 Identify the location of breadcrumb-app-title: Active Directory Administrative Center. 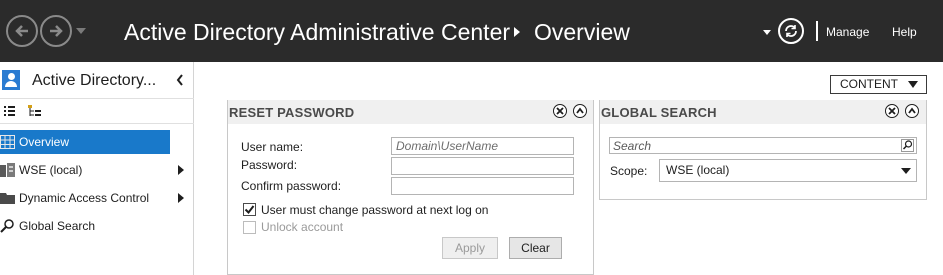
(317, 32).